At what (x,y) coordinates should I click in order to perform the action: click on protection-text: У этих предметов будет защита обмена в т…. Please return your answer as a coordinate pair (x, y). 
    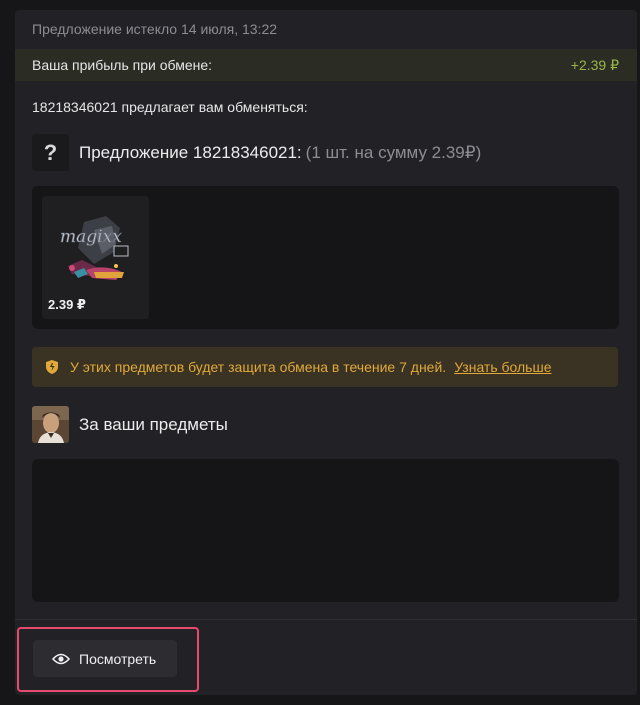
    Looking at the image, I should click on (258, 367).